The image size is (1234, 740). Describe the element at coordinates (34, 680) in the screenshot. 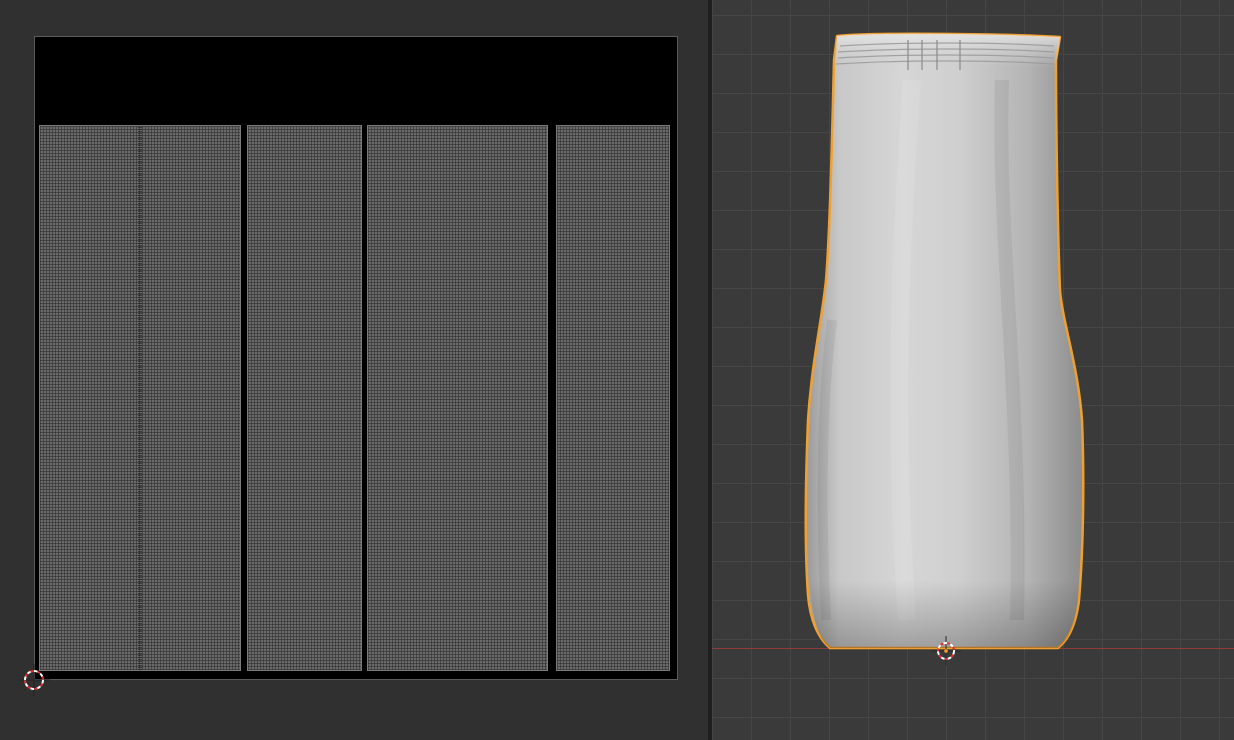

I see `2d-cursor-icon` at that location.